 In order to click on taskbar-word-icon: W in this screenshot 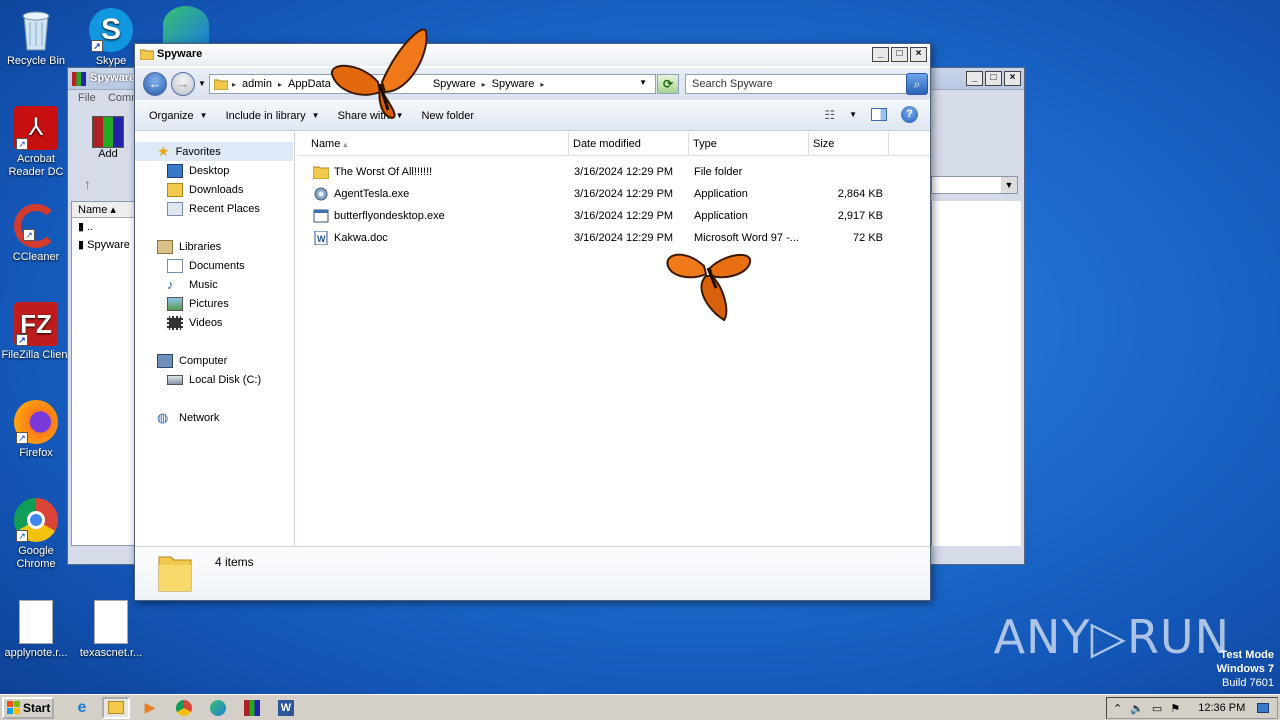, I will do `click(286, 708)`.